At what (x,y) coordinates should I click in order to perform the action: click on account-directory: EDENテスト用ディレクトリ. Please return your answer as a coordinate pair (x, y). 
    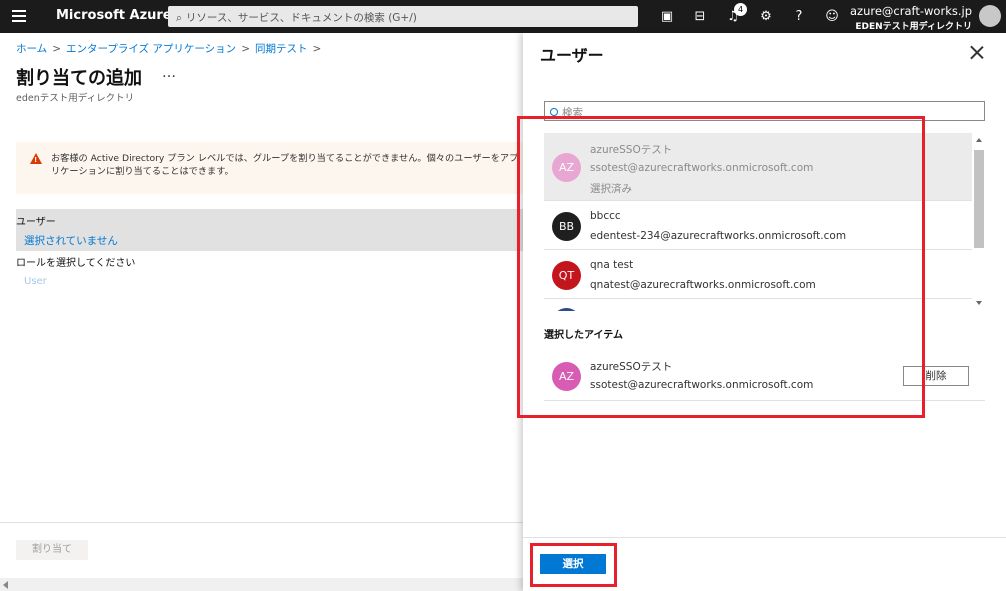
    Looking at the image, I should click on (913, 27).